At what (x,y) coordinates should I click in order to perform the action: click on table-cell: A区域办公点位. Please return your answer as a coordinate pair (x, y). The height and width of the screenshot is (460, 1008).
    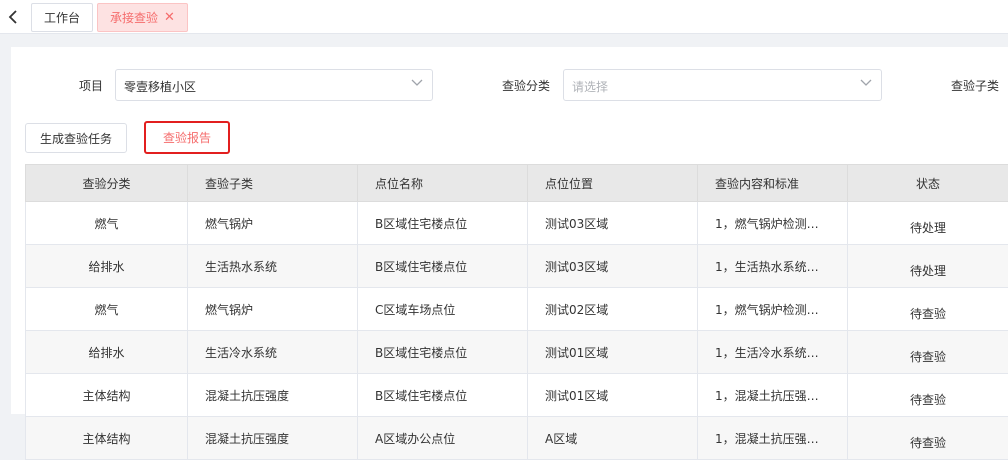
    Looking at the image, I should click on (443, 438).